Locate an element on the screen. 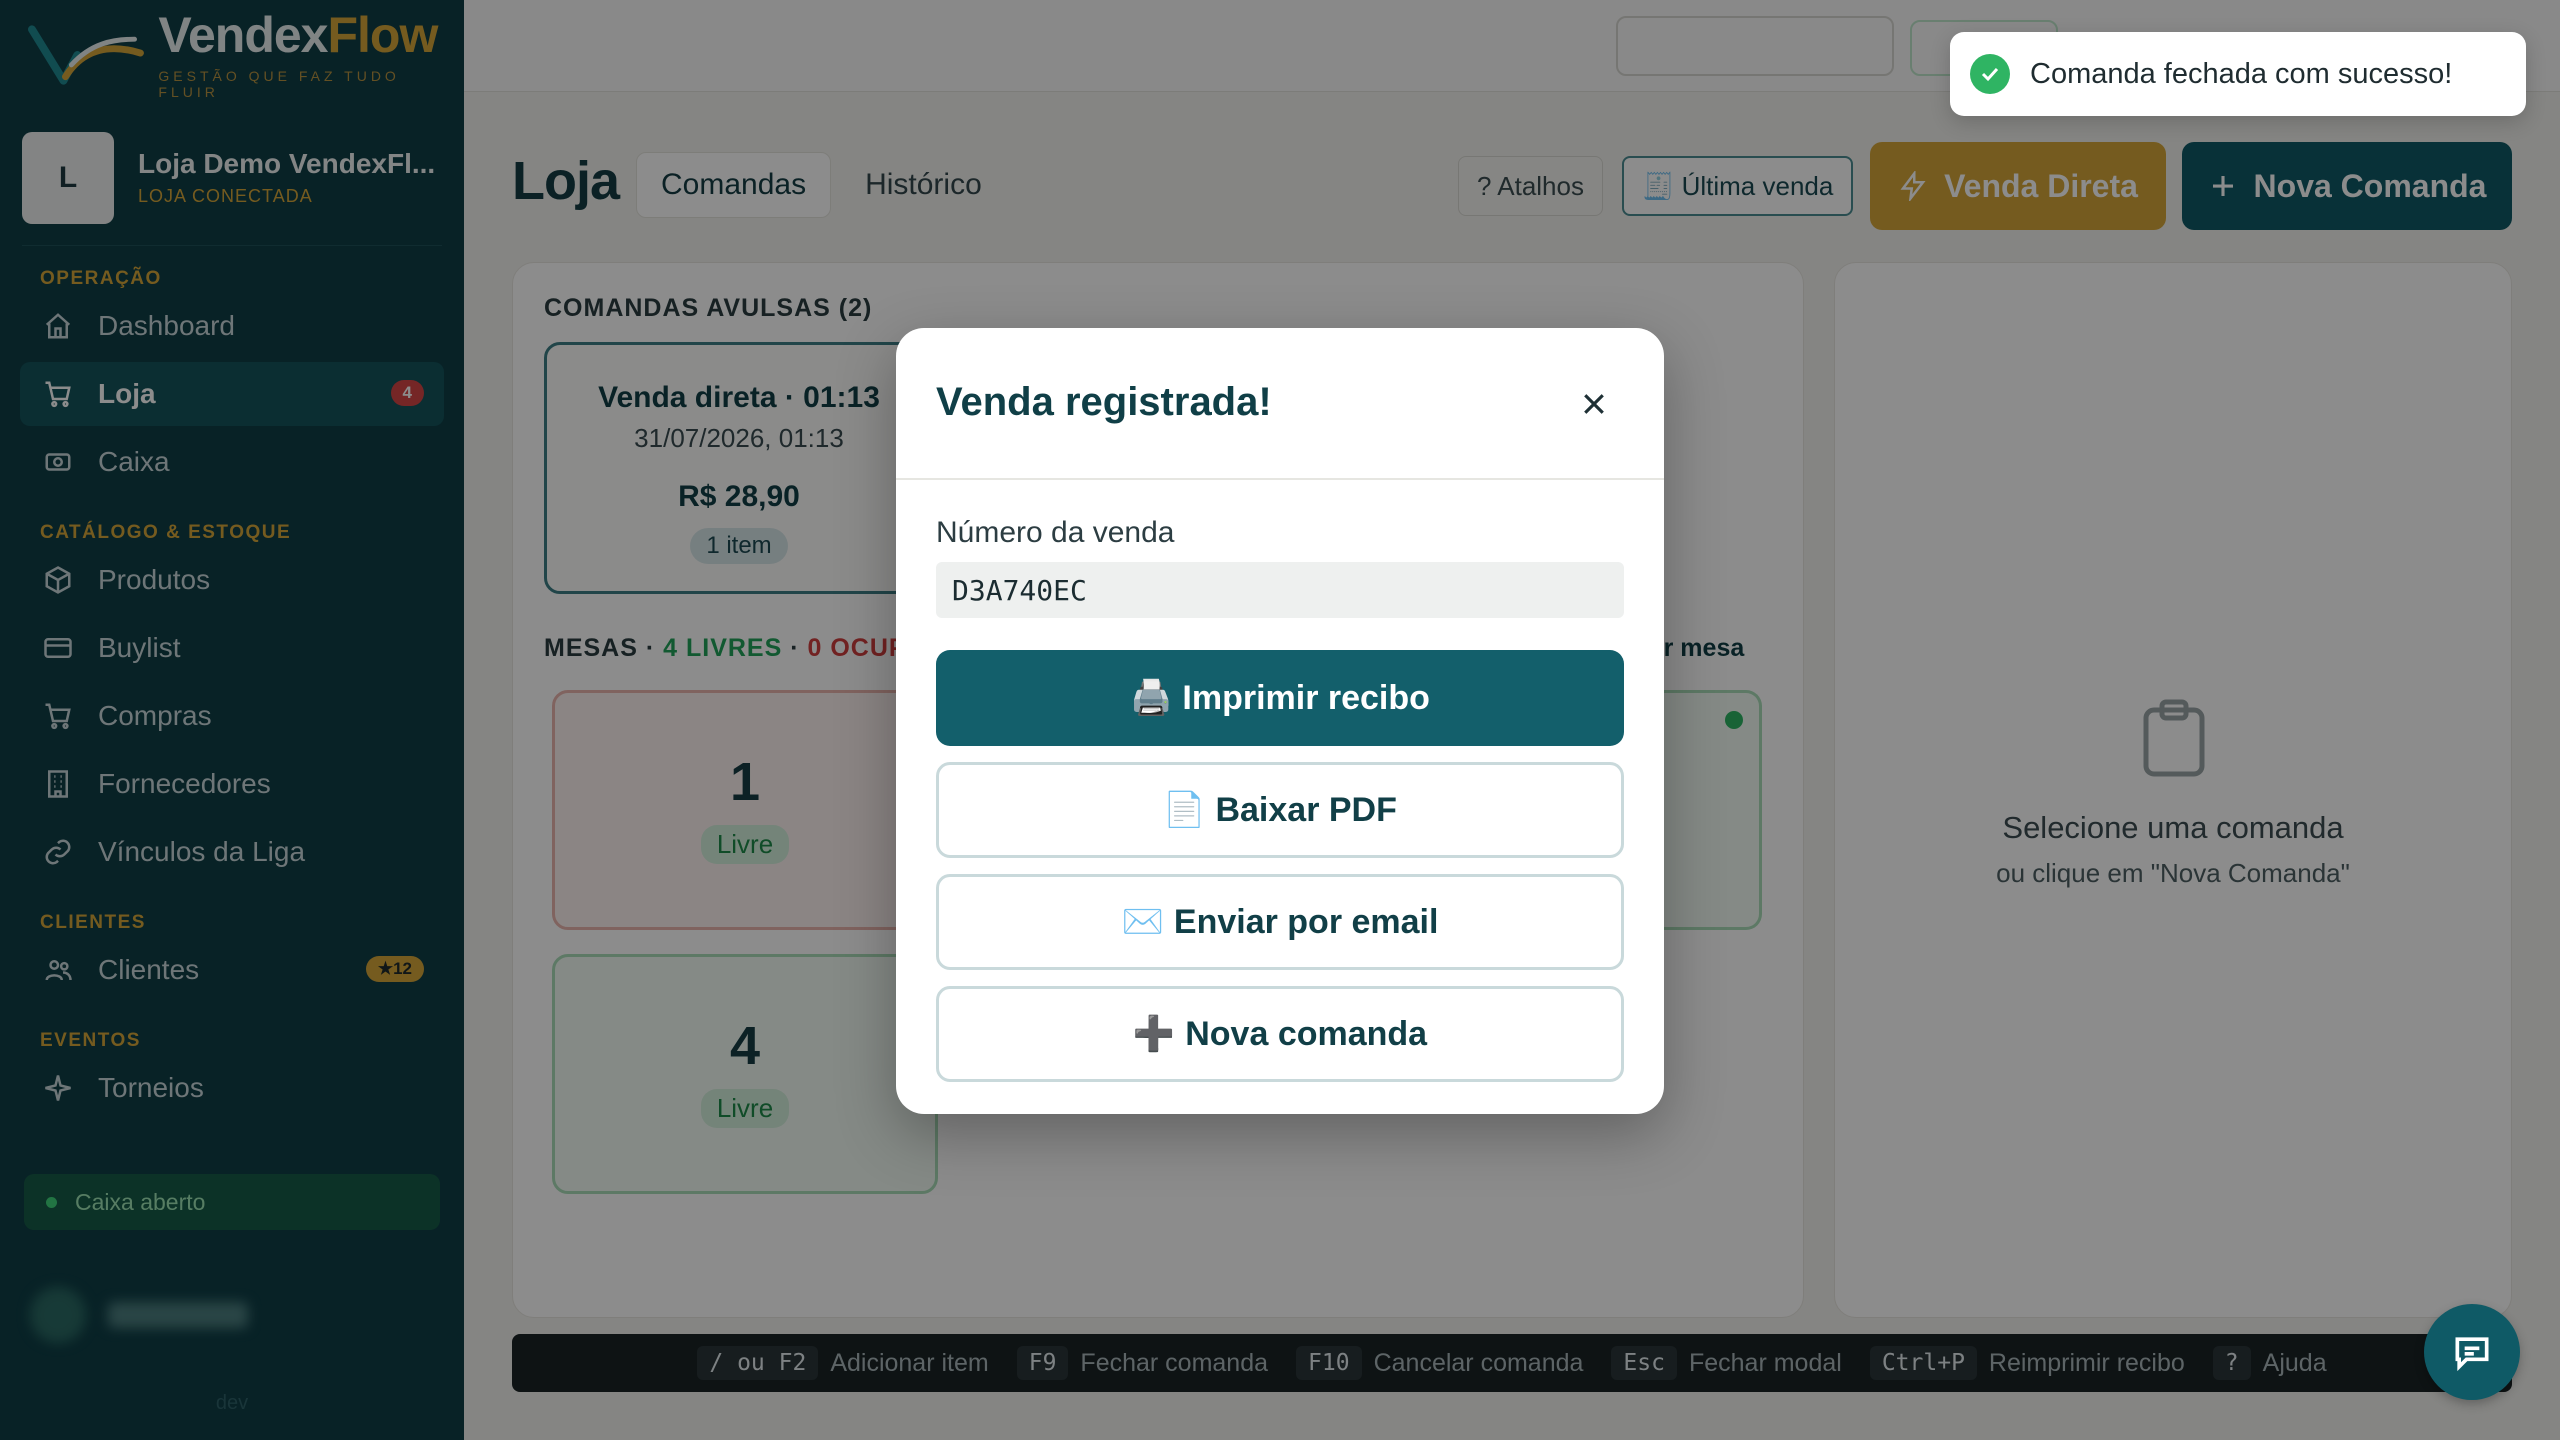 The height and width of the screenshot is (1440, 2560). send-email-button: ✉️ Enviar por email is located at coordinates (1280, 922).